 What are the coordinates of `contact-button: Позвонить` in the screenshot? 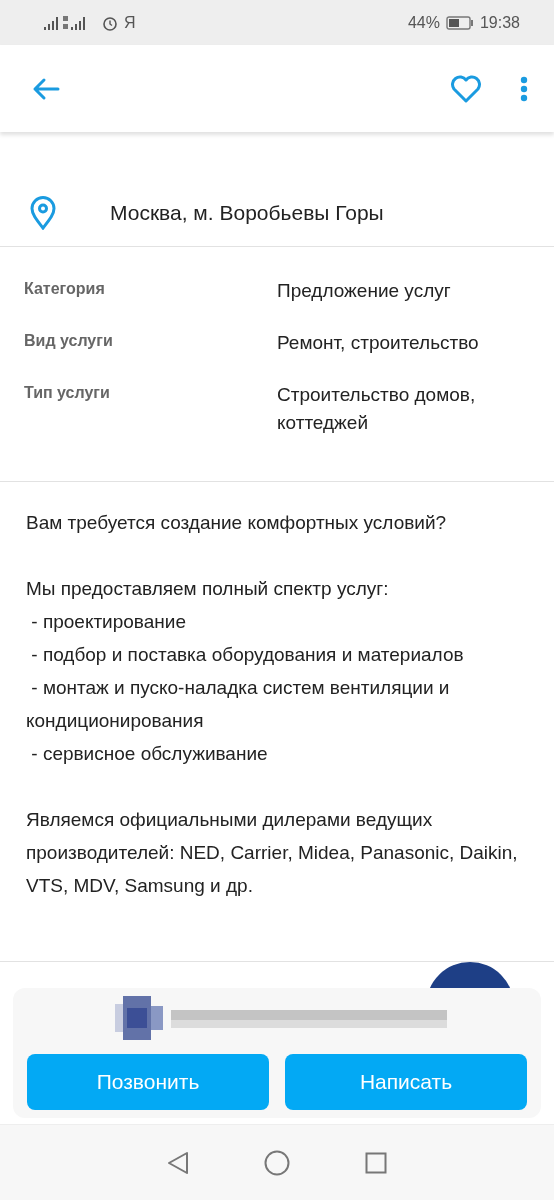 It's located at (148, 1082).